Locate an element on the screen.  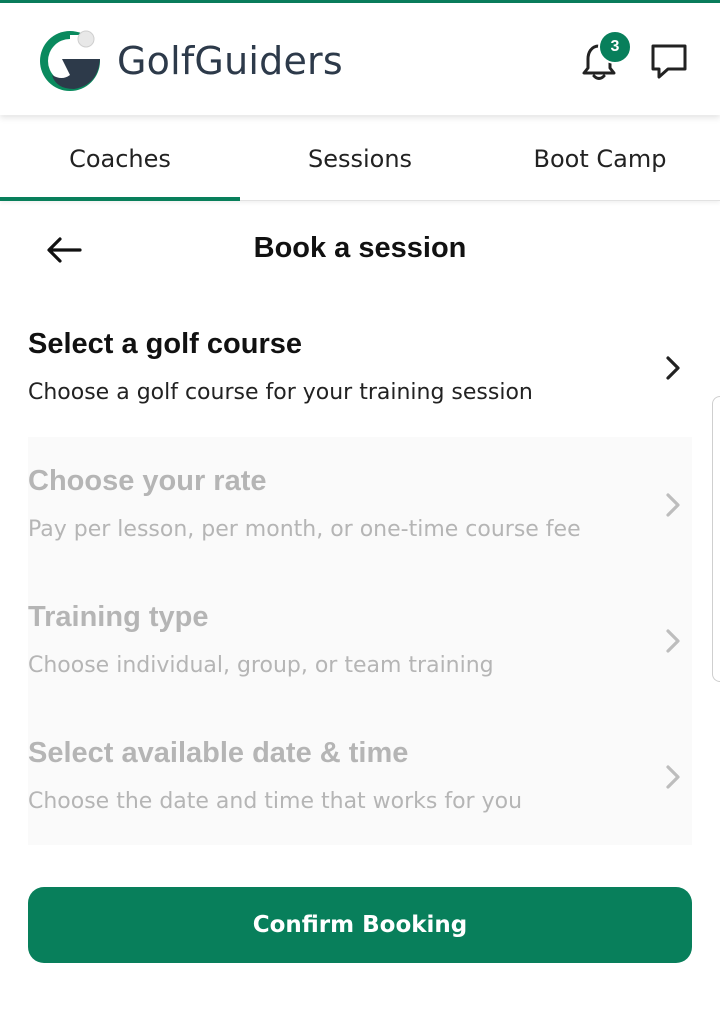
tab-bar: Coaches Sessions Boot Camp is located at coordinates (360, 159).